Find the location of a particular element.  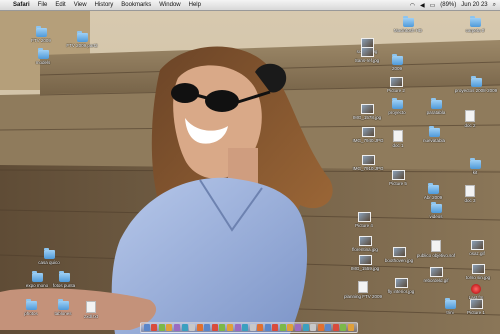

desktop-icon-left-1: models is located at coordinates (43, 56).